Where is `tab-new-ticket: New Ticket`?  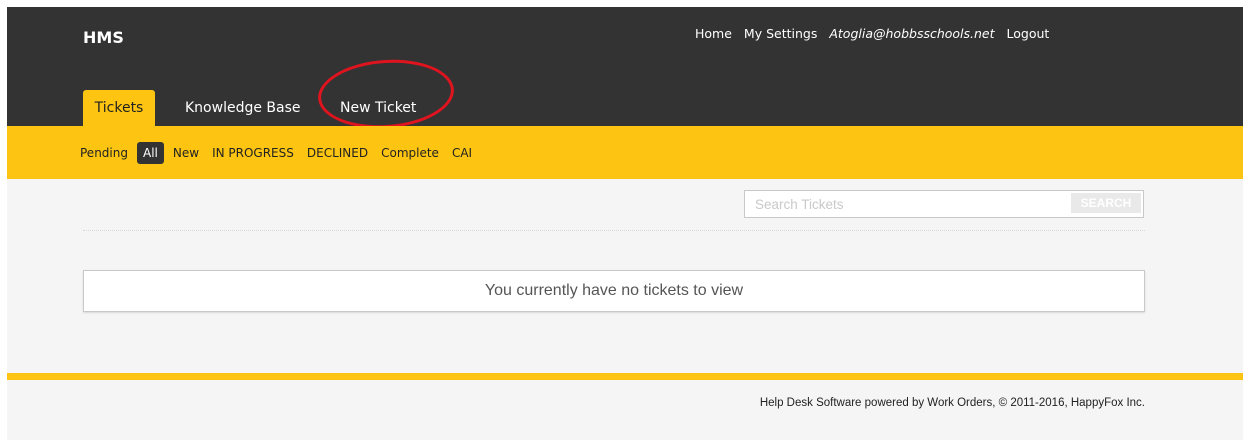 tab-new-ticket: New Ticket is located at coordinates (378, 108).